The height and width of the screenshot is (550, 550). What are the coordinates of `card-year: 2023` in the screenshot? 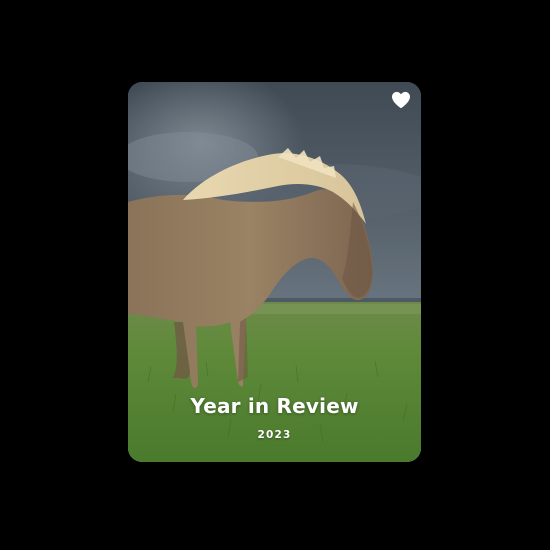 It's located at (274, 435).